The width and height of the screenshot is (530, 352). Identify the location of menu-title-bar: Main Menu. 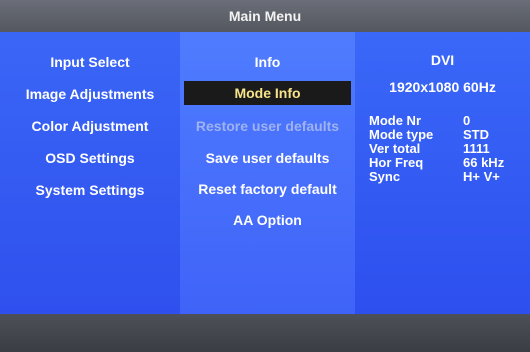
(265, 16).